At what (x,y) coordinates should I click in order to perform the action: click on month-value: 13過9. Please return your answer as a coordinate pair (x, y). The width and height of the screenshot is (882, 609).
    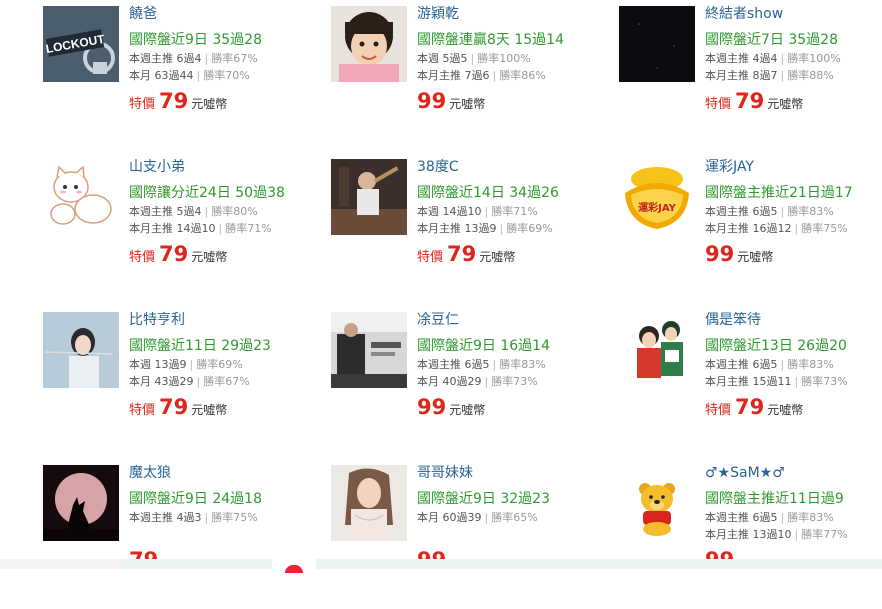
    Looking at the image, I should click on (480, 228).